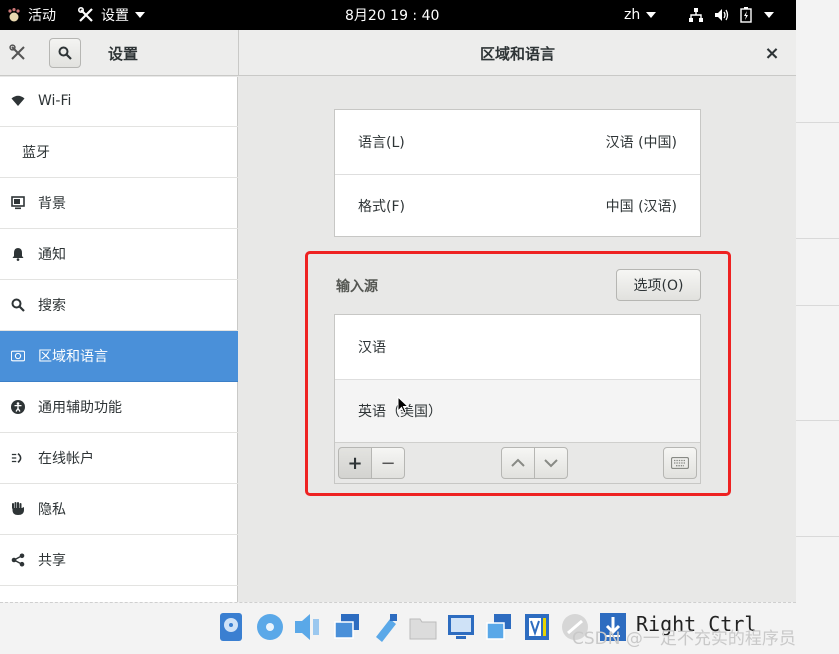 Image resolution: width=839 pixels, height=654 pixels. I want to click on sidebar-item-online-accounts: 在线帐户, so click(119, 458).